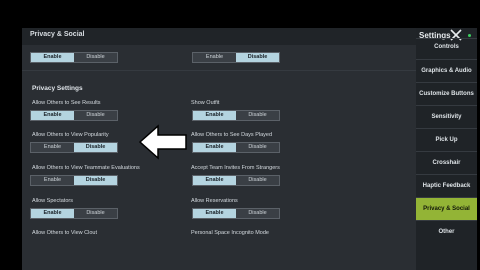 This screenshot has width=480, height=270. Describe the element at coordinates (446, 46) in the screenshot. I see `sidebar-item-controls: Controls` at that location.